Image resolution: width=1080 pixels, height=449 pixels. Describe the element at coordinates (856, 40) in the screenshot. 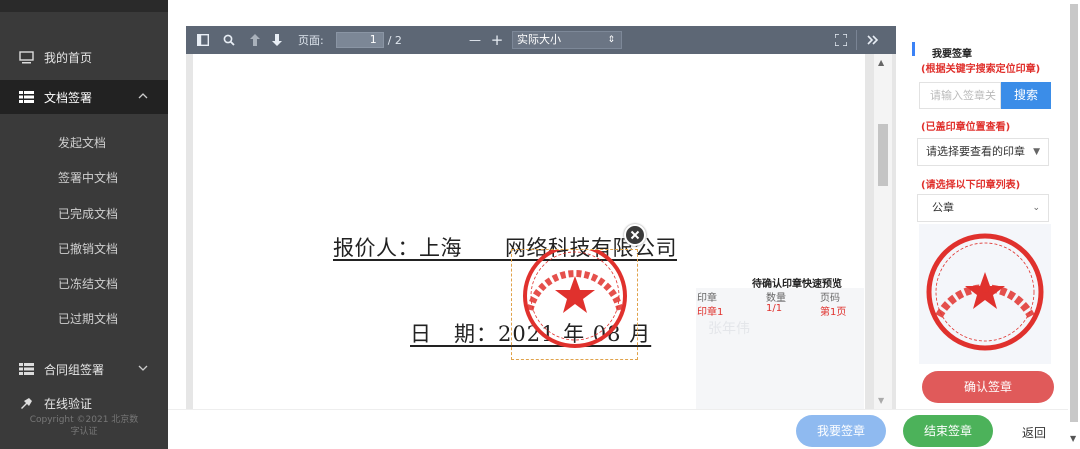

I see `toolbar-divider` at that location.